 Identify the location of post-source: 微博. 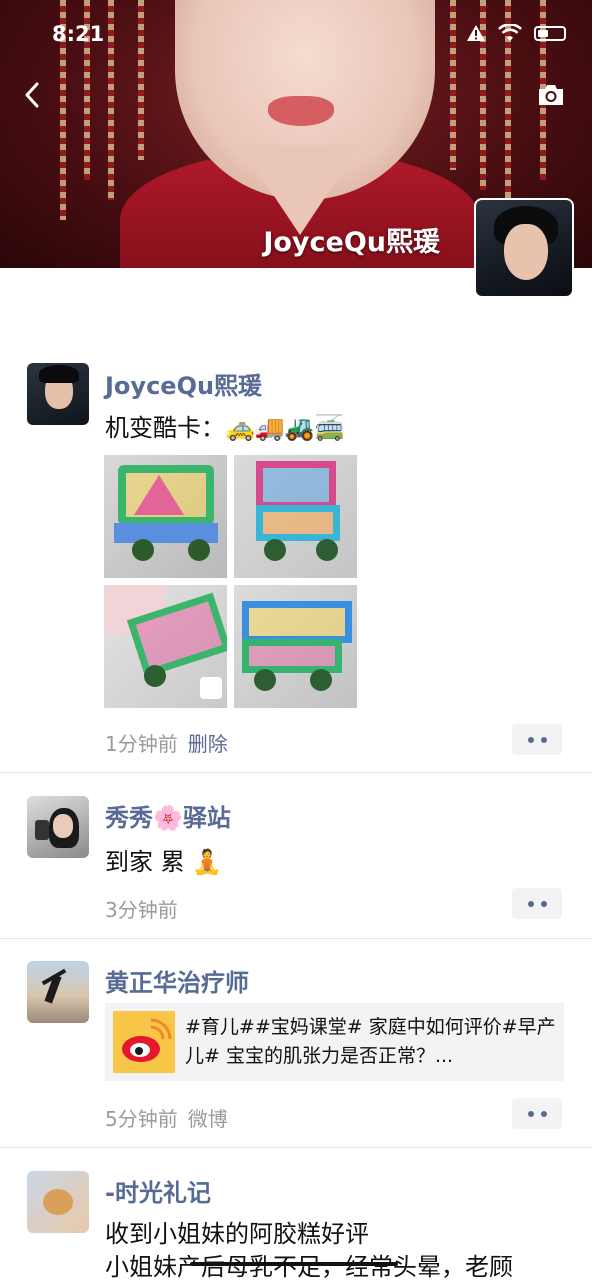
(208, 1119).